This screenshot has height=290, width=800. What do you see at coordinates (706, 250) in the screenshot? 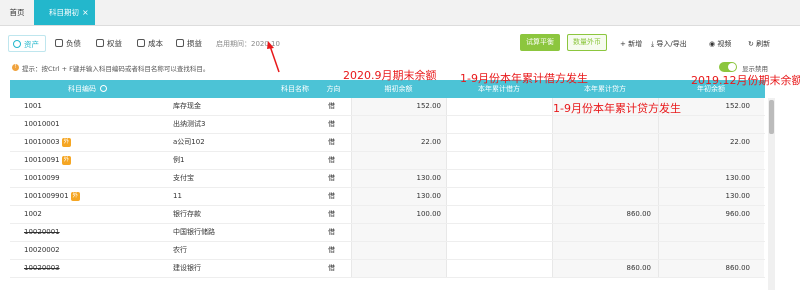
I see `cell-year-init` at bounding box center [706, 250].